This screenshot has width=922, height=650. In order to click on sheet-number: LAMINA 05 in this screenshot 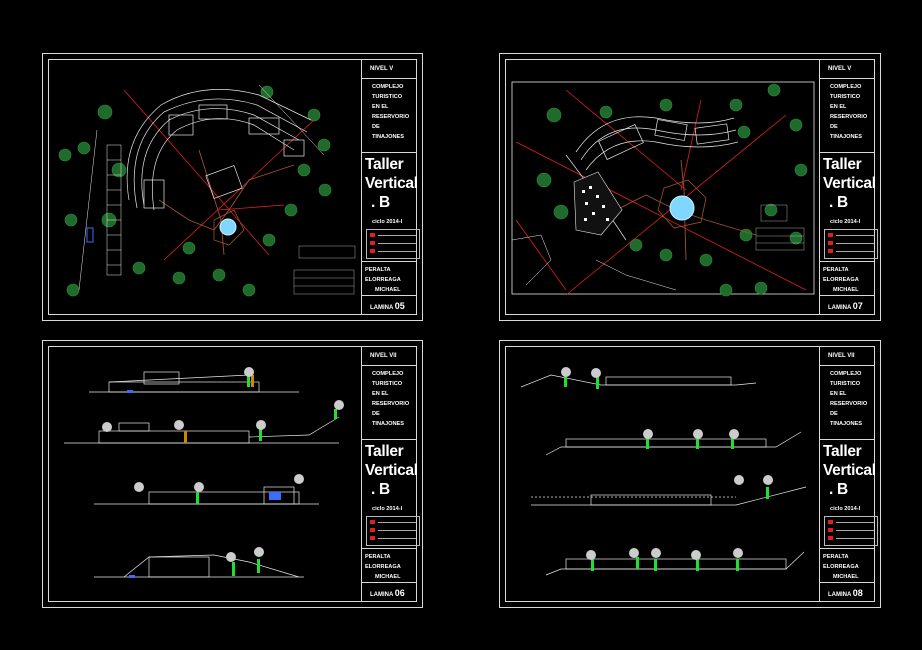, I will do `click(387, 306)`.